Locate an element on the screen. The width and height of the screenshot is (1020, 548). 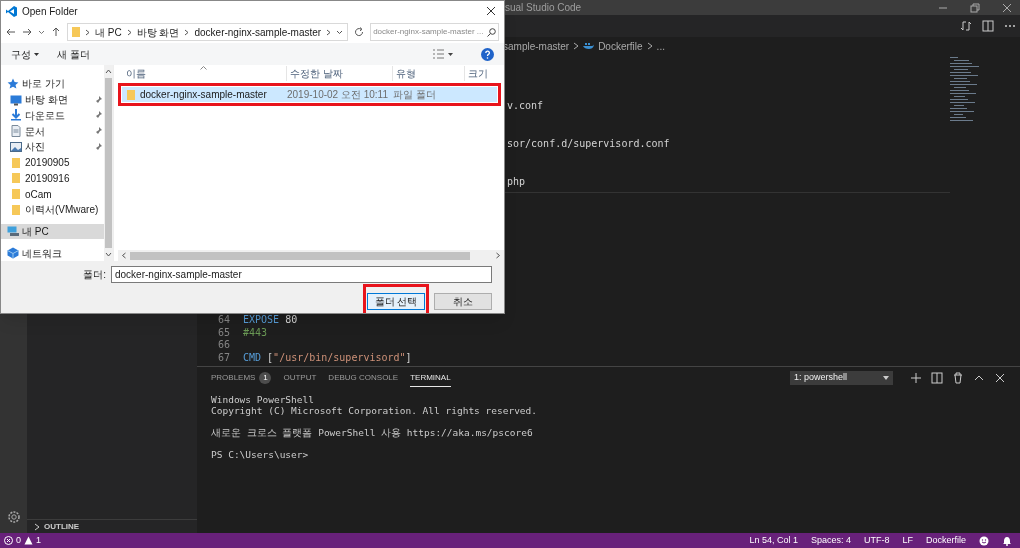
status-item: Dockerfile is located at coordinates (946, 540).